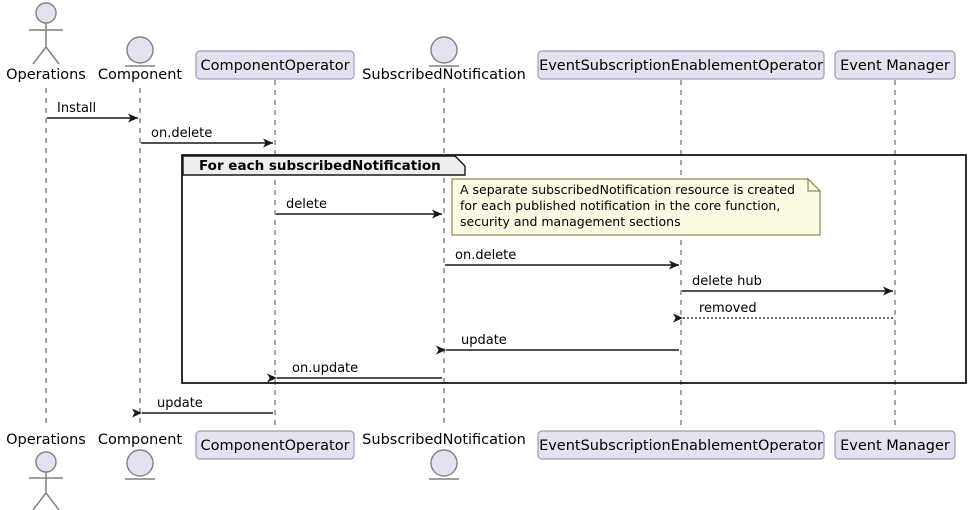  I want to click on participant-event-manager-top: Event Manager, so click(895, 65).